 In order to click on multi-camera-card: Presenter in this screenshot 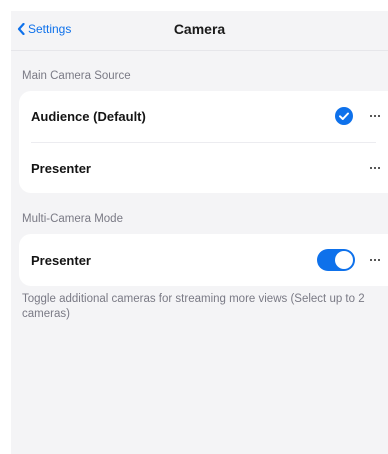, I will do `click(203, 260)`.